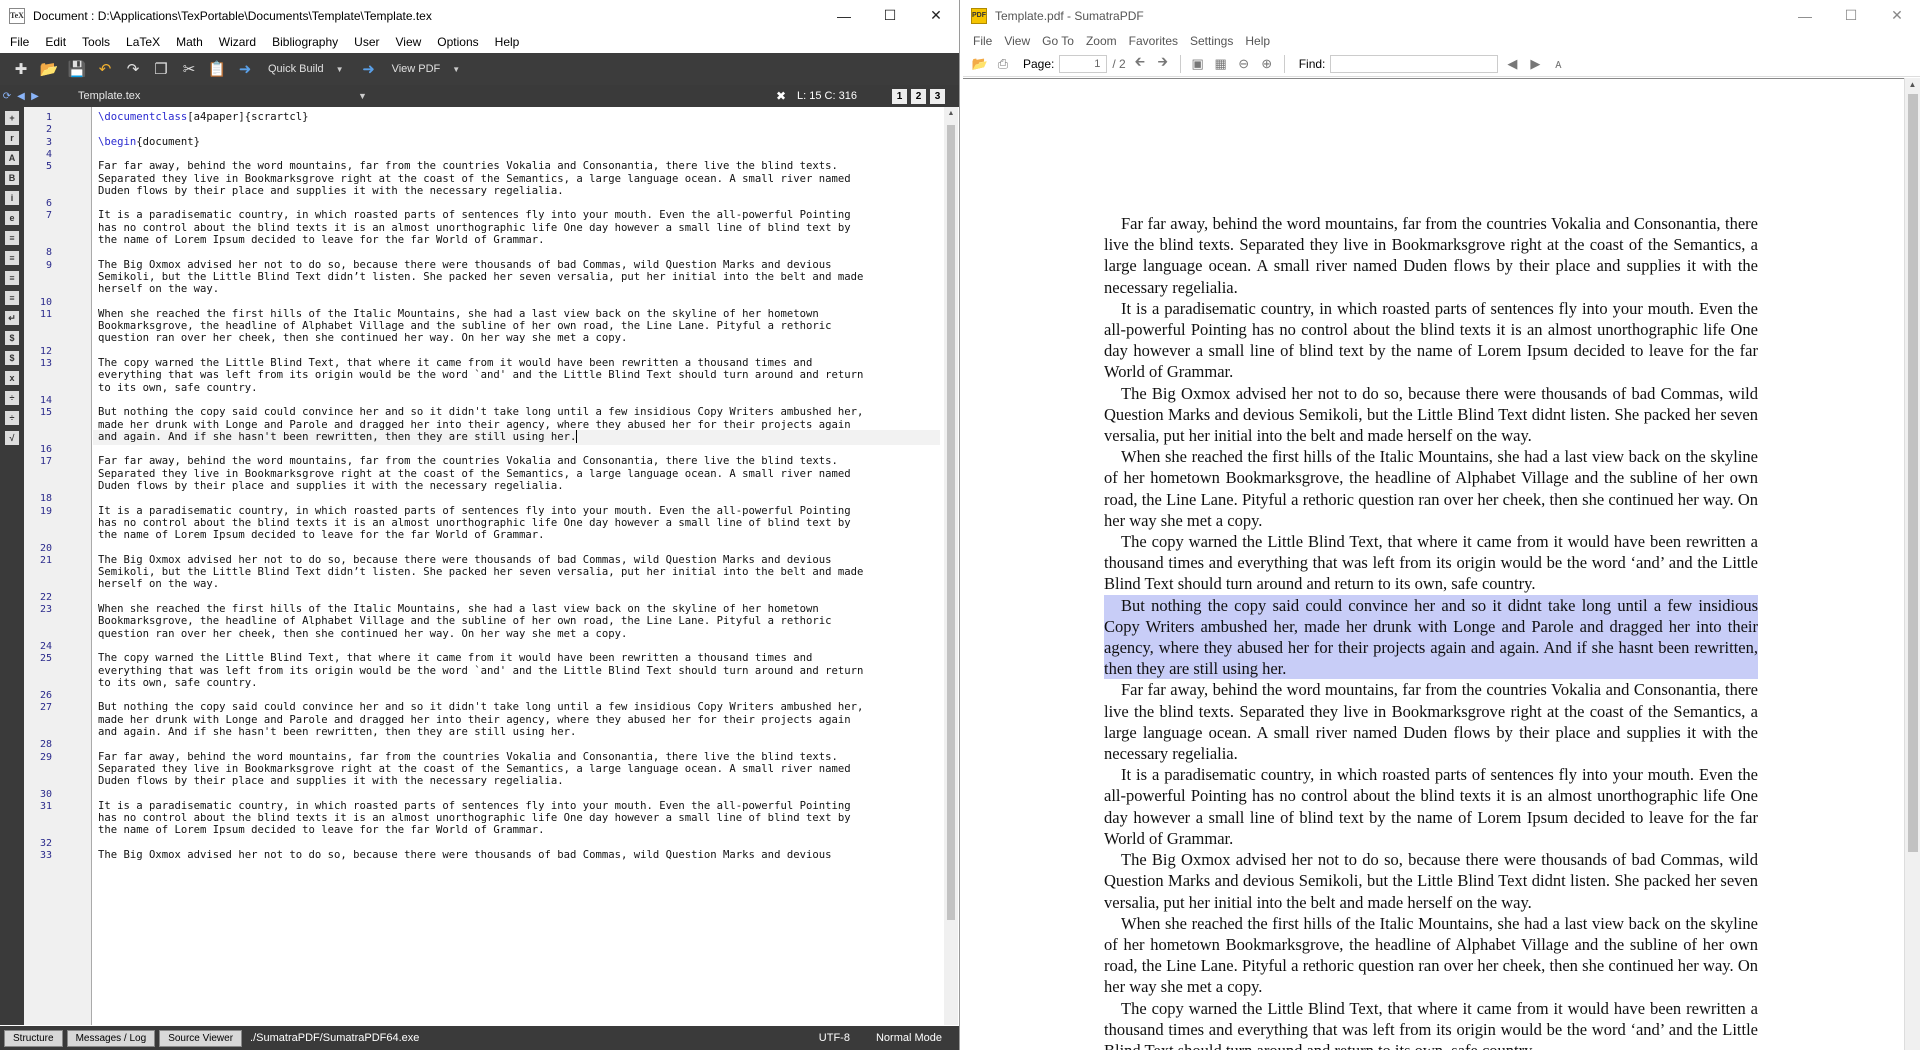 The image size is (1920, 1050). What do you see at coordinates (35, 96) in the screenshot?
I see `forward-arrow-icon: ▶` at bounding box center [35, 96].